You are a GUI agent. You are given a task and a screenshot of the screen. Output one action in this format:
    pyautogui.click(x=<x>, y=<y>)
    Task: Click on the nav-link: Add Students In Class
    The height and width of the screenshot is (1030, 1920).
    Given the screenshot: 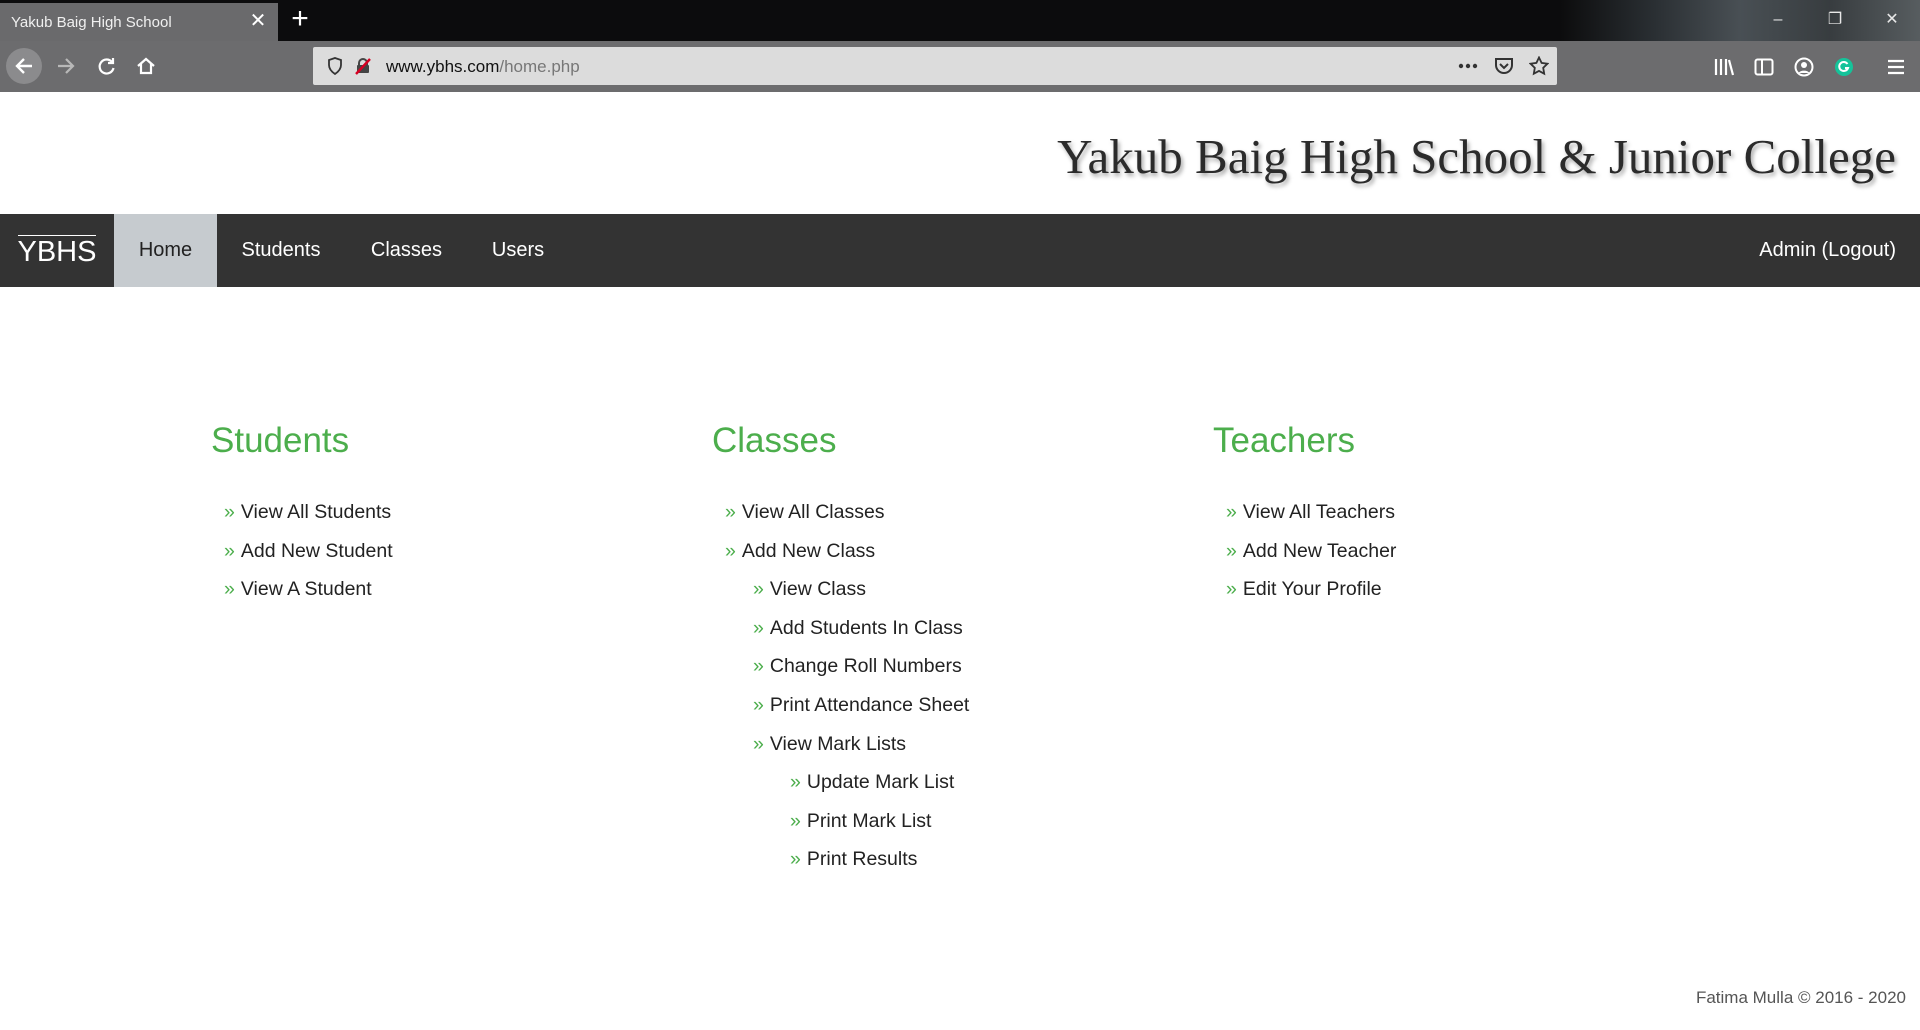 What is the action you would take?
    pyautogui.click(x=866, y=628)
    